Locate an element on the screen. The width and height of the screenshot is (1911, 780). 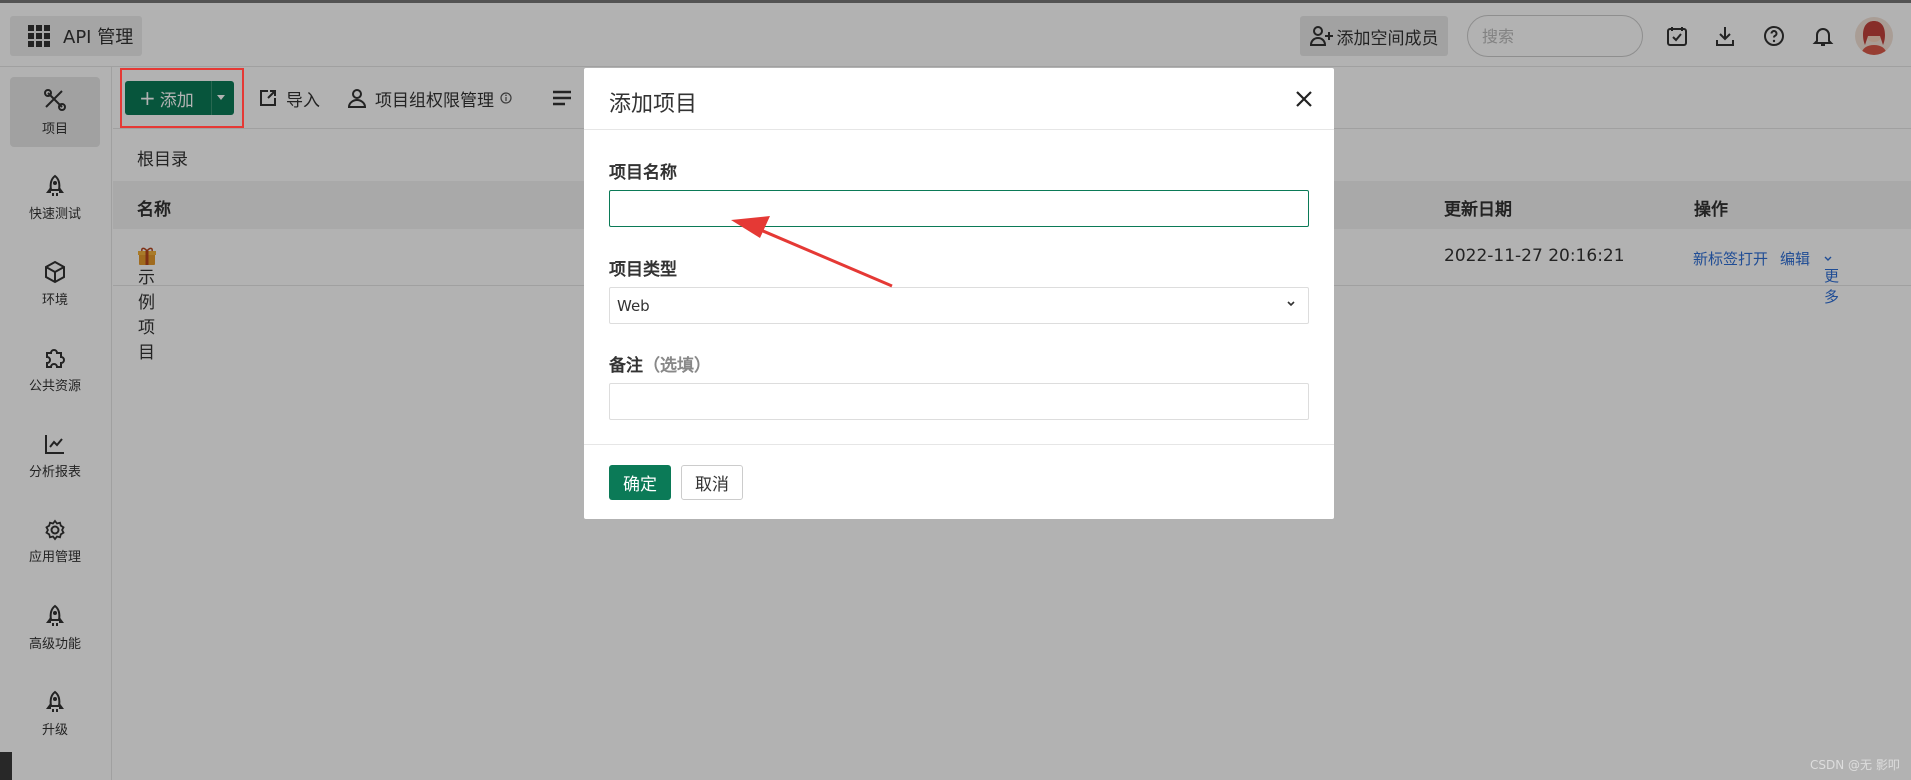
note-input is located at coordinates (959, 401).